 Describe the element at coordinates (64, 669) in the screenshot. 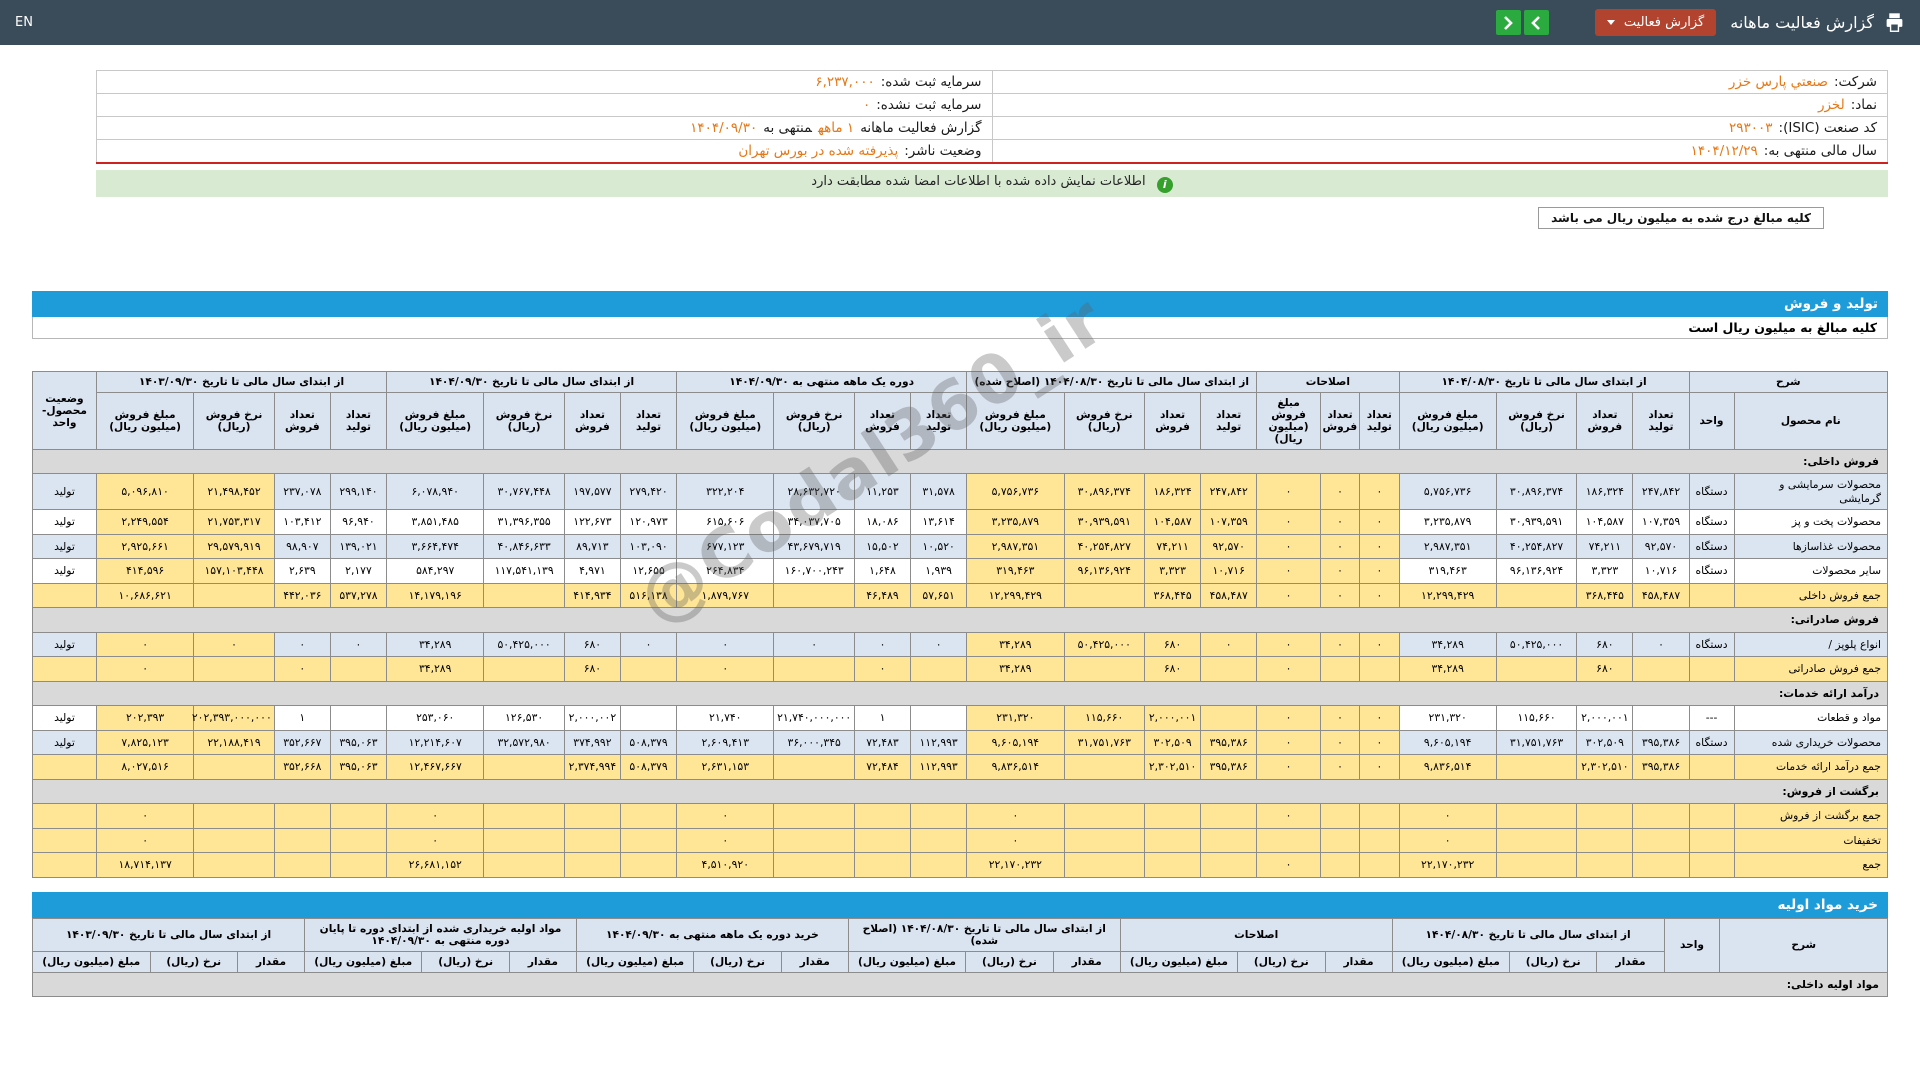

I see `row-status` at that location.